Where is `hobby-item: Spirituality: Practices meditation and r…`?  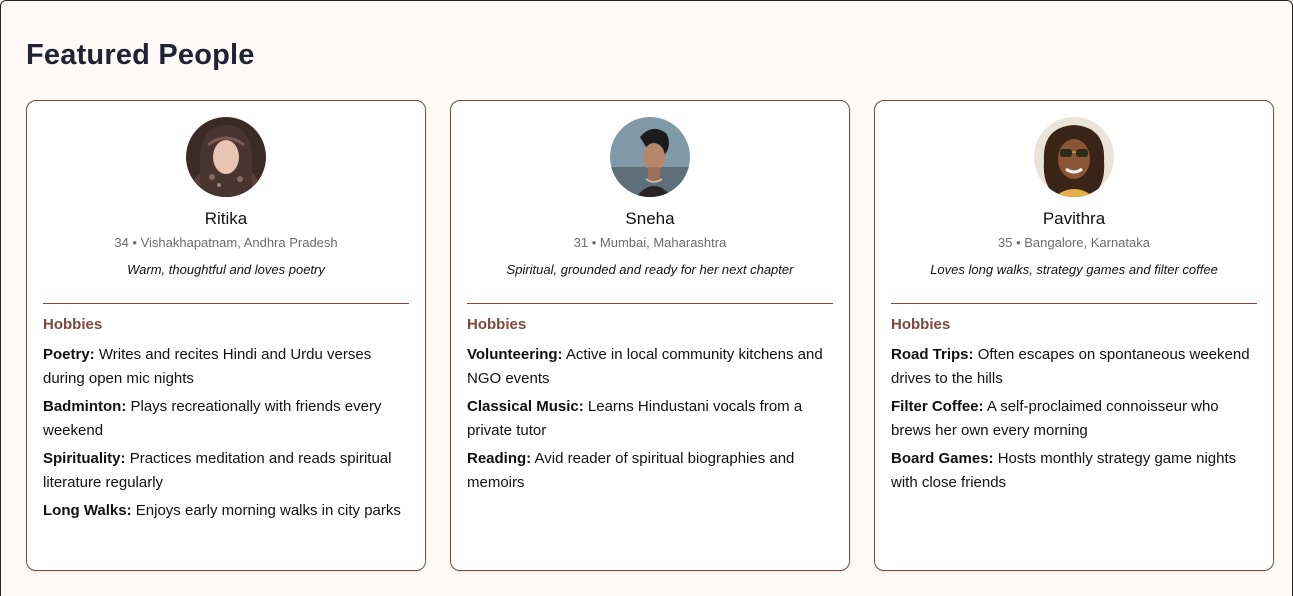 hobby-item: Spirituality: Practices meditation and r… is located at coordinates (226, 471).